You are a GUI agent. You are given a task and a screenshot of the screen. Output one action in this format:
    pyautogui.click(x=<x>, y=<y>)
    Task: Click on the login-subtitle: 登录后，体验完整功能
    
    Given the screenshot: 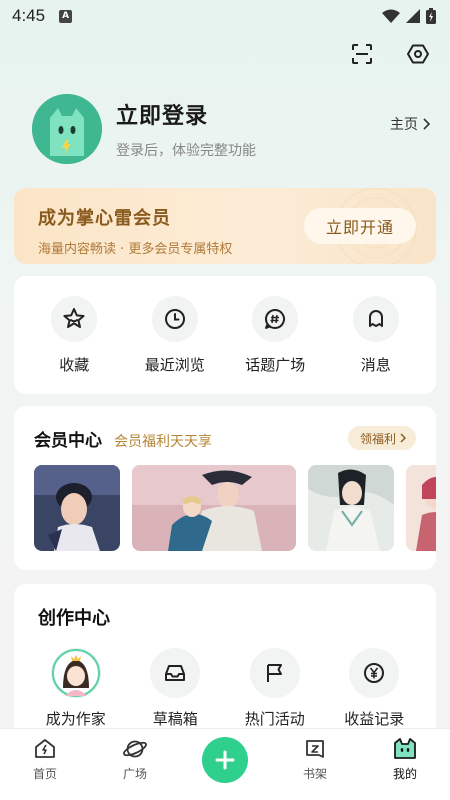 What is the action you would take?
    pyautogui.click(x=186, y=151)
    